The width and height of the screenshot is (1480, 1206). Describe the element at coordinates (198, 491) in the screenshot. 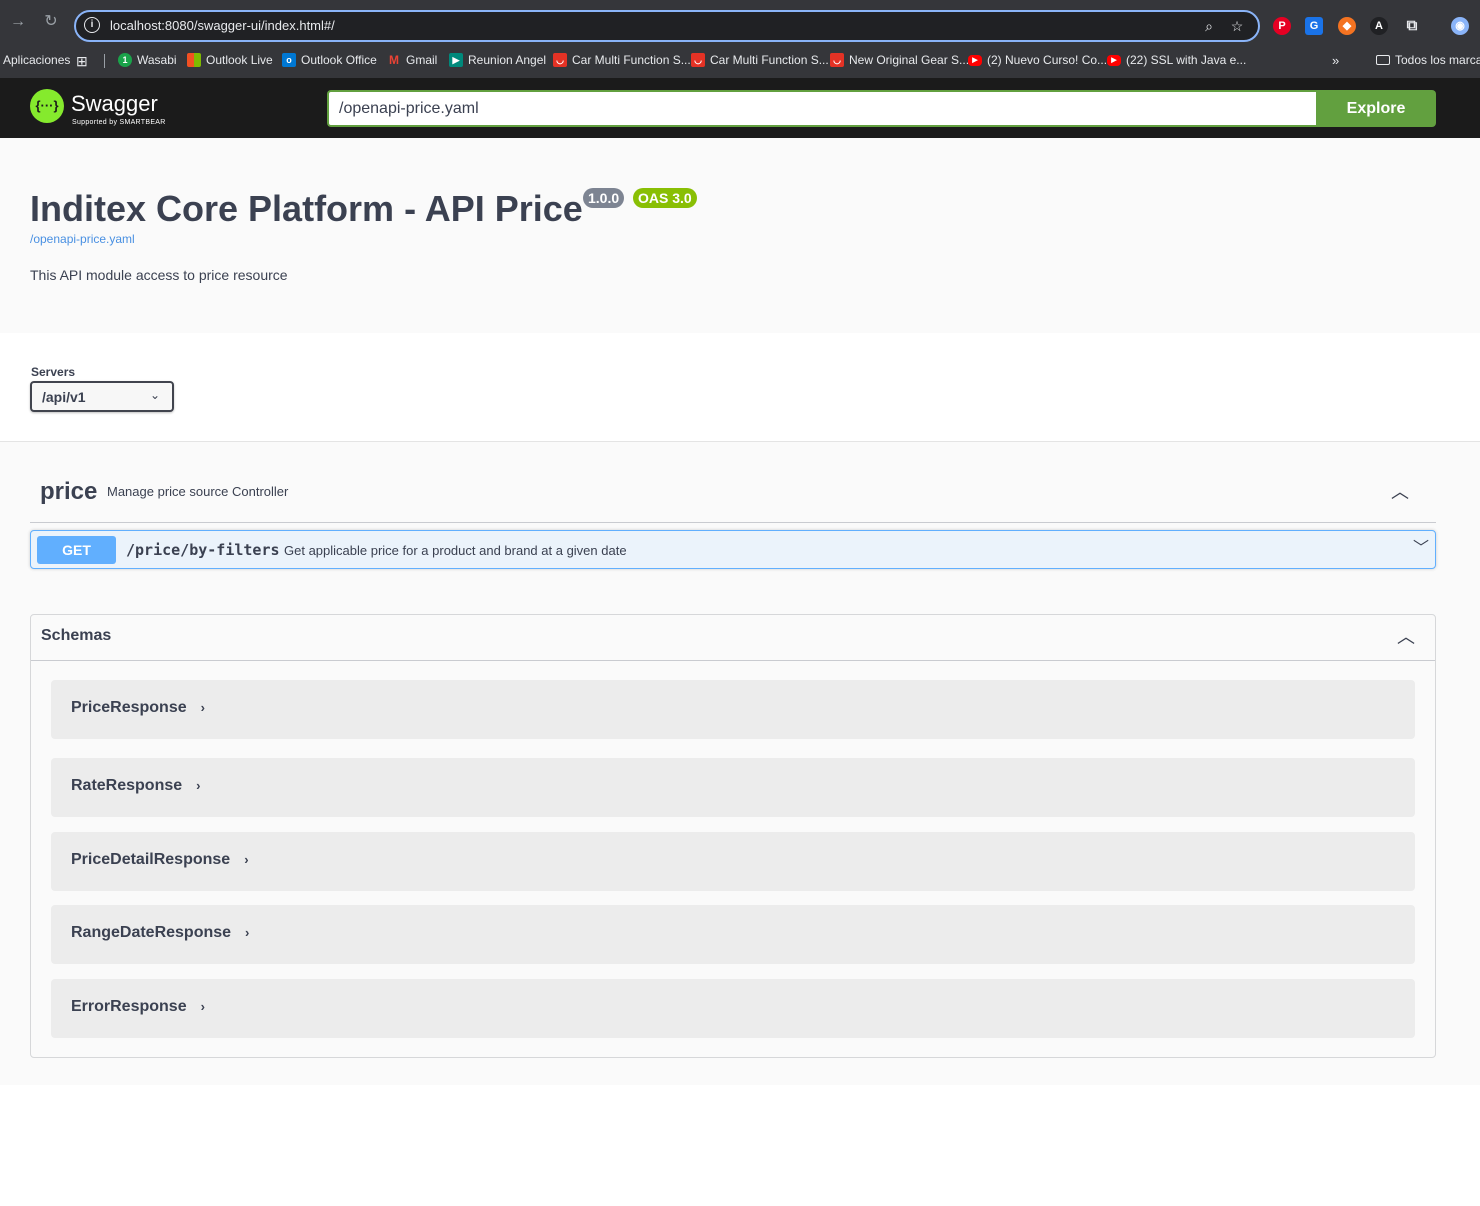

I see `tag-description: Manage price source Controller` at that location.